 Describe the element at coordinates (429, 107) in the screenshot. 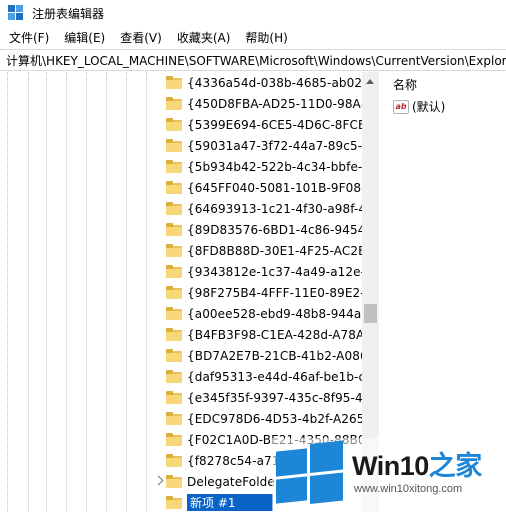

I see `value-name: (默认)` at that location.